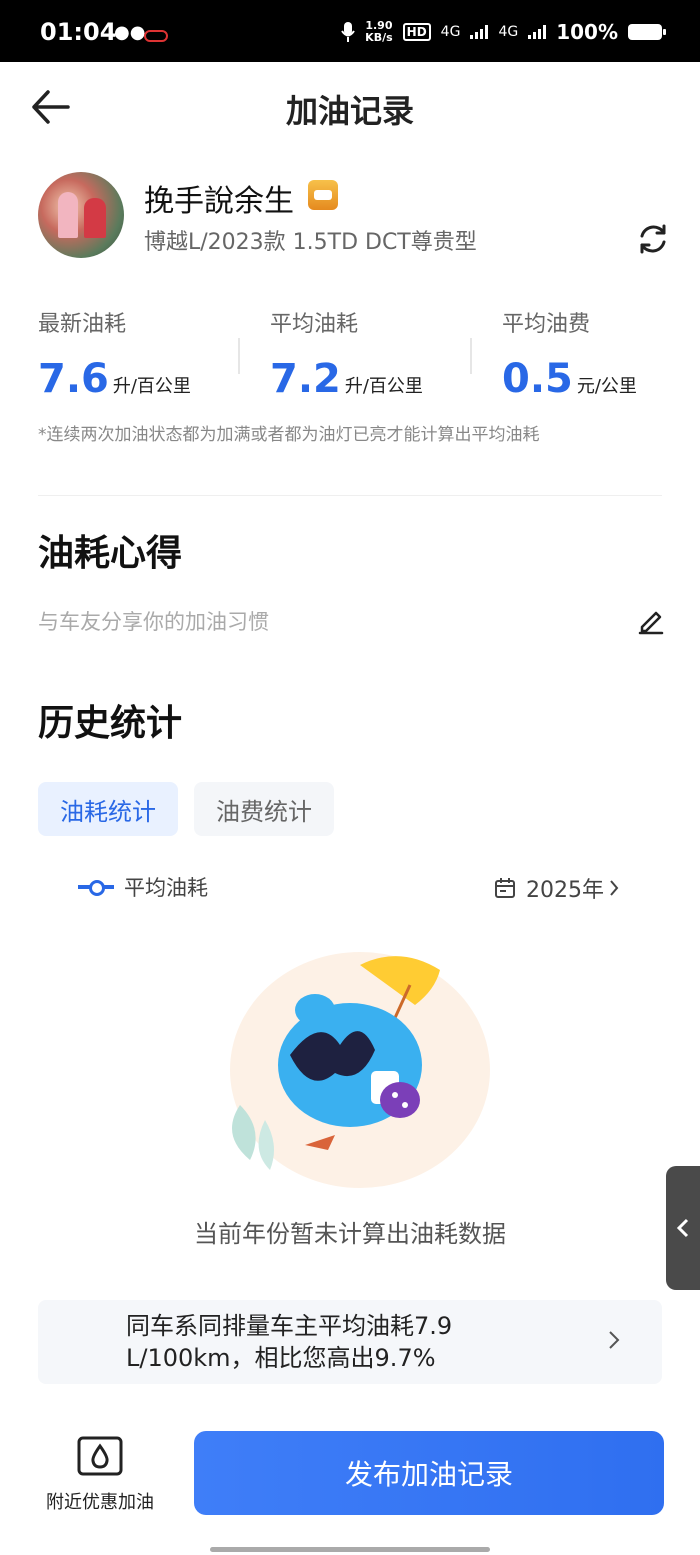  What do you see at coordinates (100, 1502) in the screenshot?
I see `nearby-gas-label: 附近优惠加油` at bounding box center [100, 1502].